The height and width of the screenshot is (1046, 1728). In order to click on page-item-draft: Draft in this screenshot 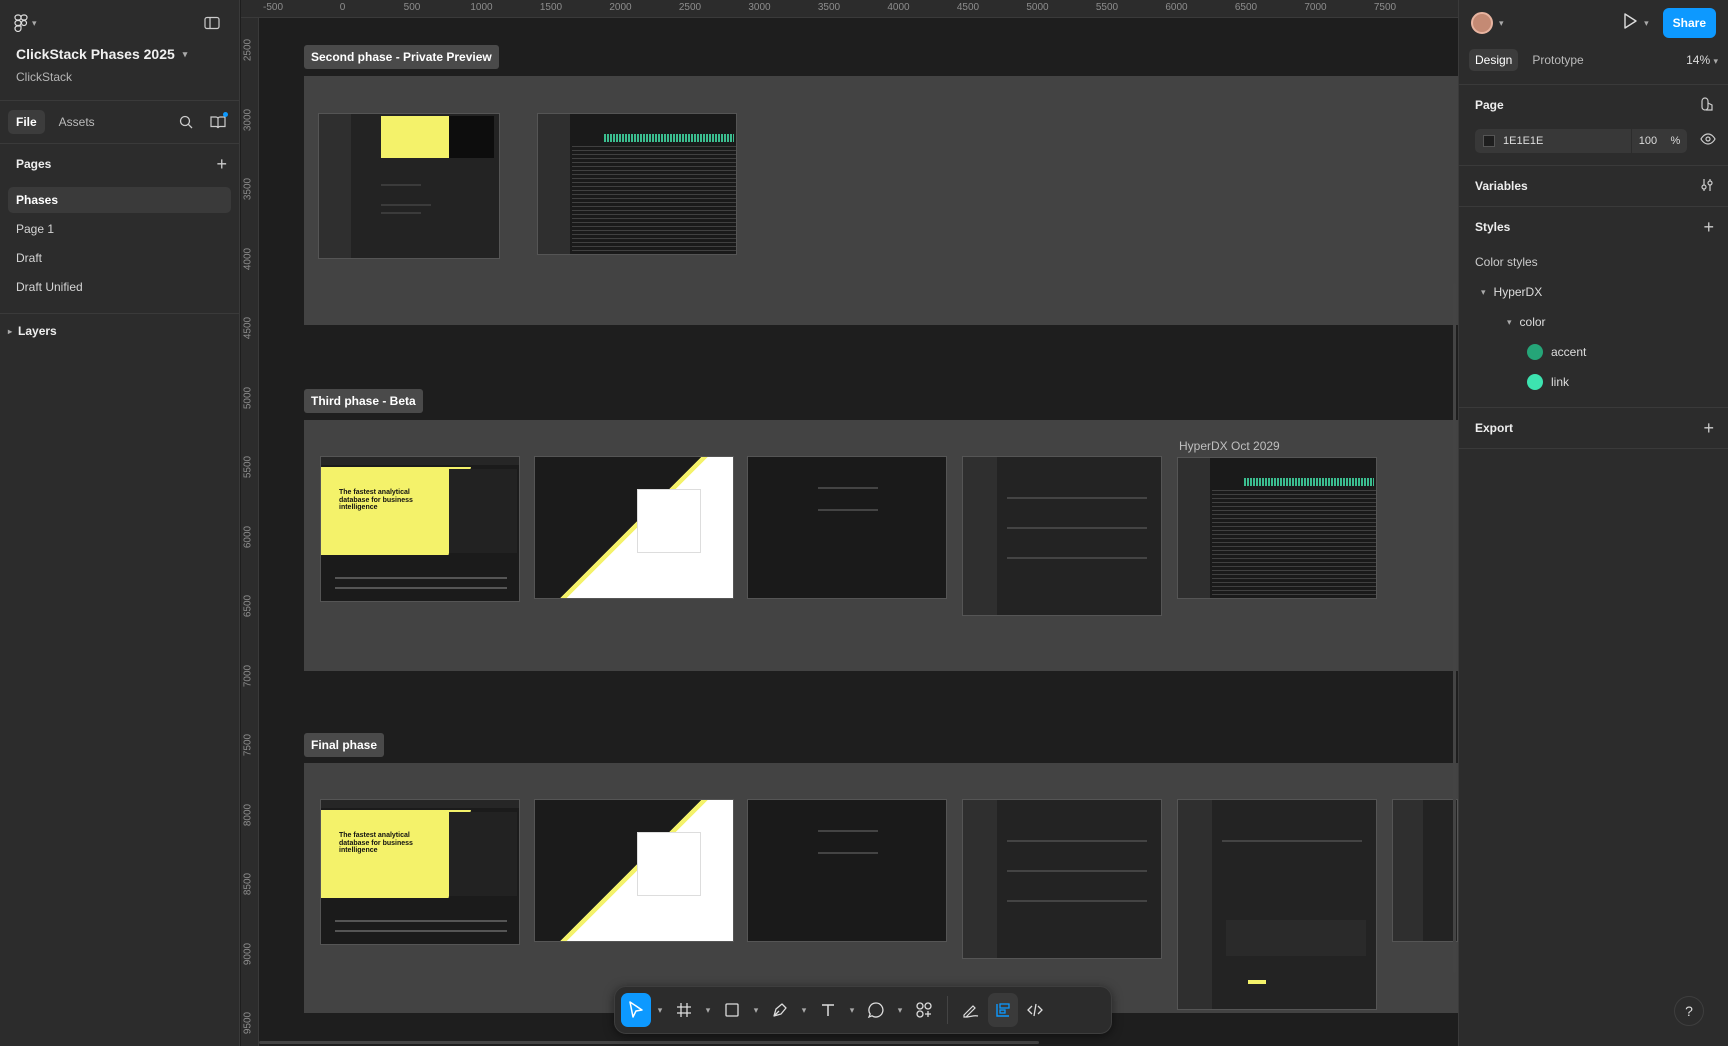, I will do `click(119, 258)`.